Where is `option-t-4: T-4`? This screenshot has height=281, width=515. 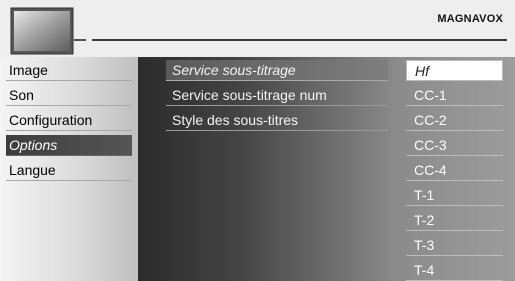
option-t-4: T-4 is located at coordinates (454, 270).